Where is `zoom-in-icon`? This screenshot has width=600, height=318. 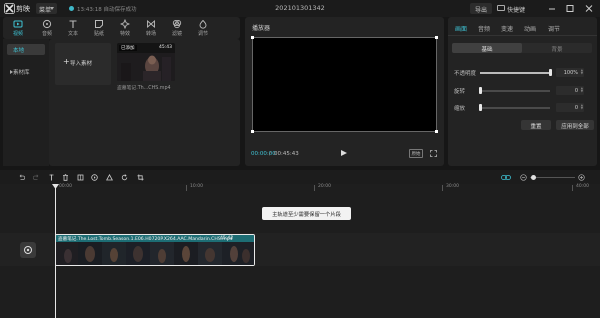 zoom-in-icon is located at coordinates (581, 177).